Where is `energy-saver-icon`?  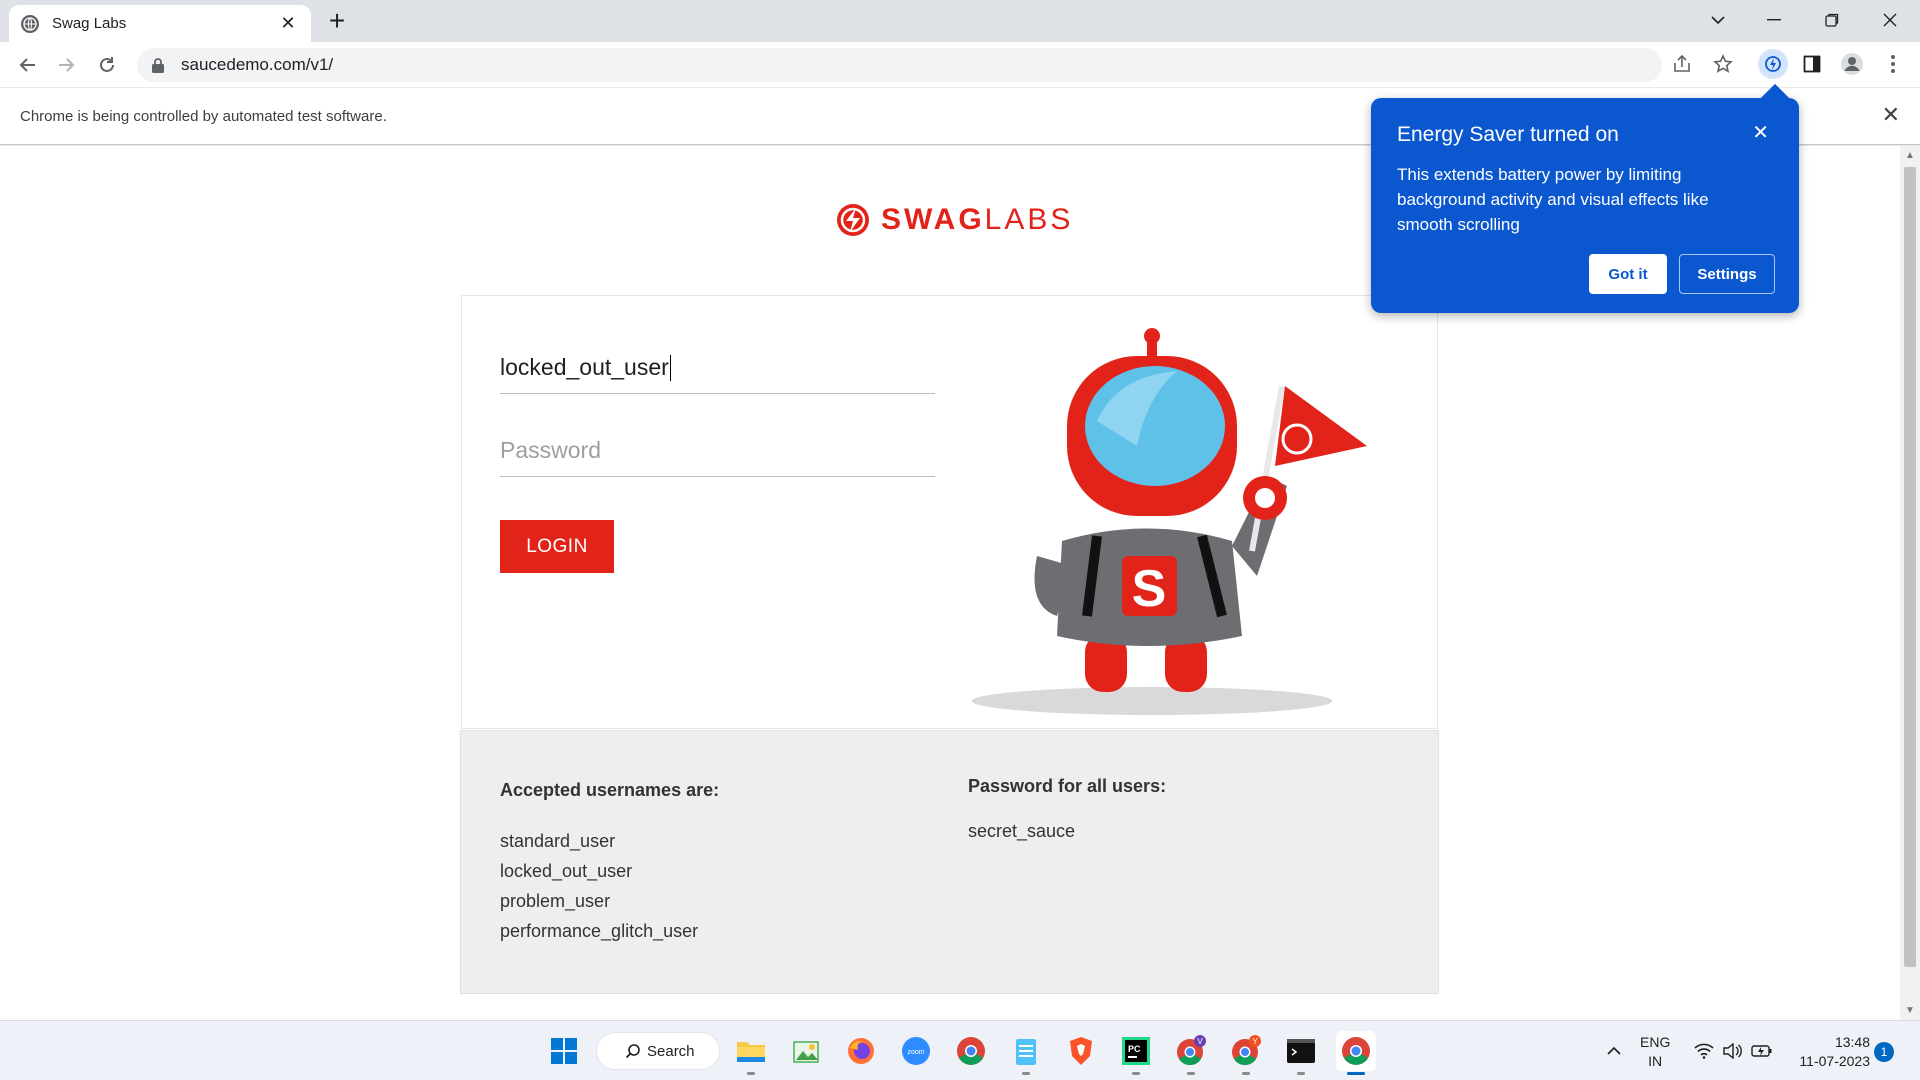 energy-saver-icon is located at coordinates (1773, 64).